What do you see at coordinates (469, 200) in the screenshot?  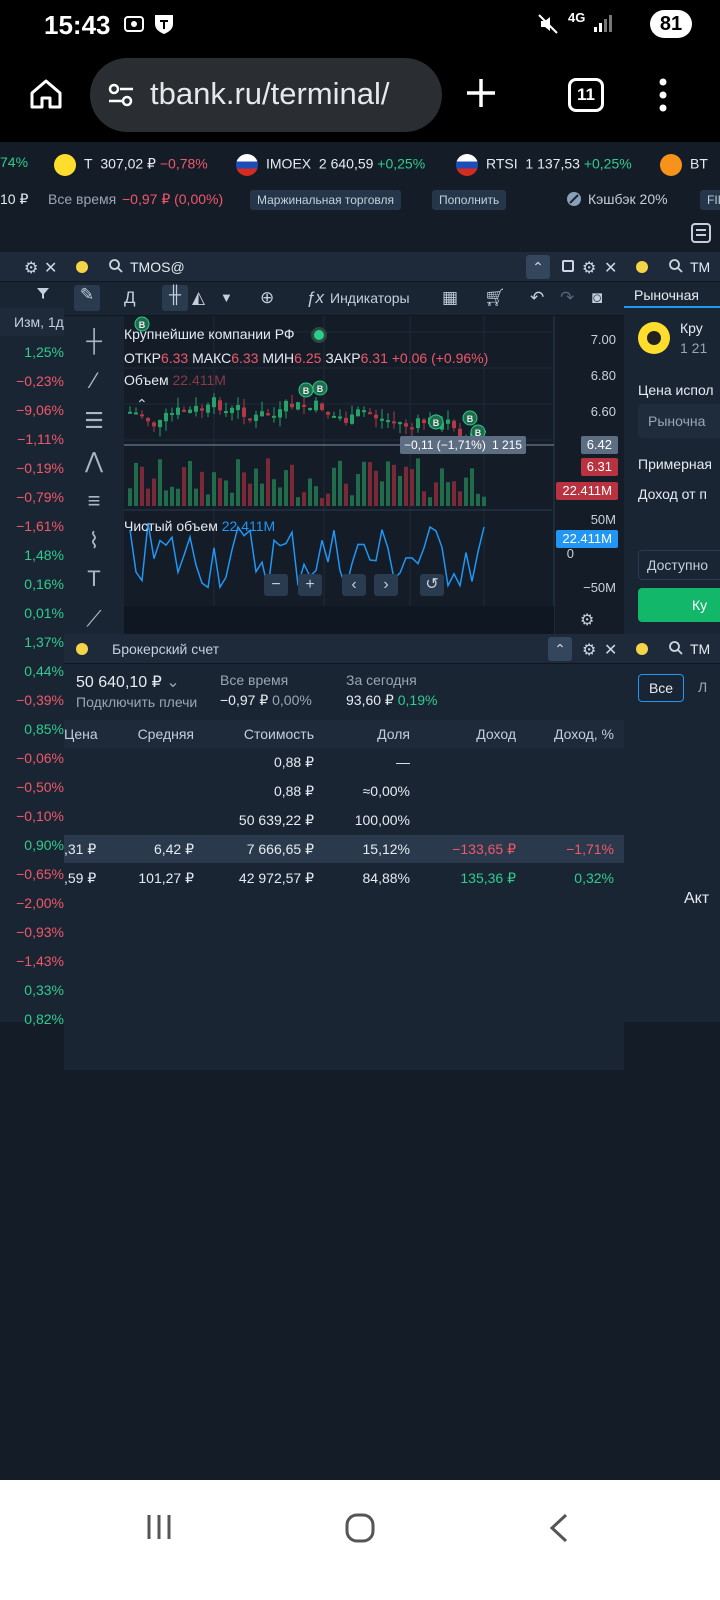 I see `topup-button: Пополнить` at bounding box center [469, 200].